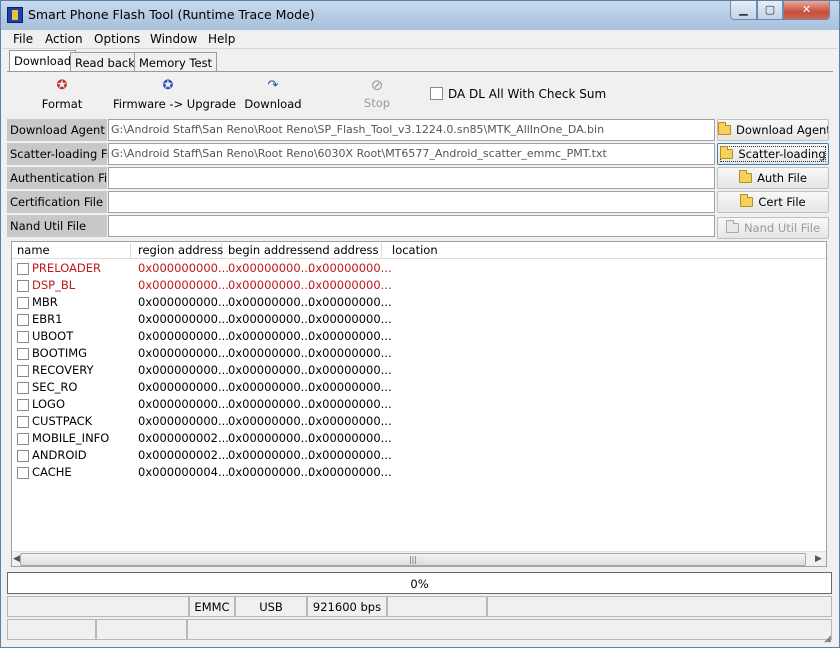 This screenshot has height=648, width=840. Describe the element at coordinates (57, 130) in the screenshot. I see `download-agent-label: Download Agent` at that location.